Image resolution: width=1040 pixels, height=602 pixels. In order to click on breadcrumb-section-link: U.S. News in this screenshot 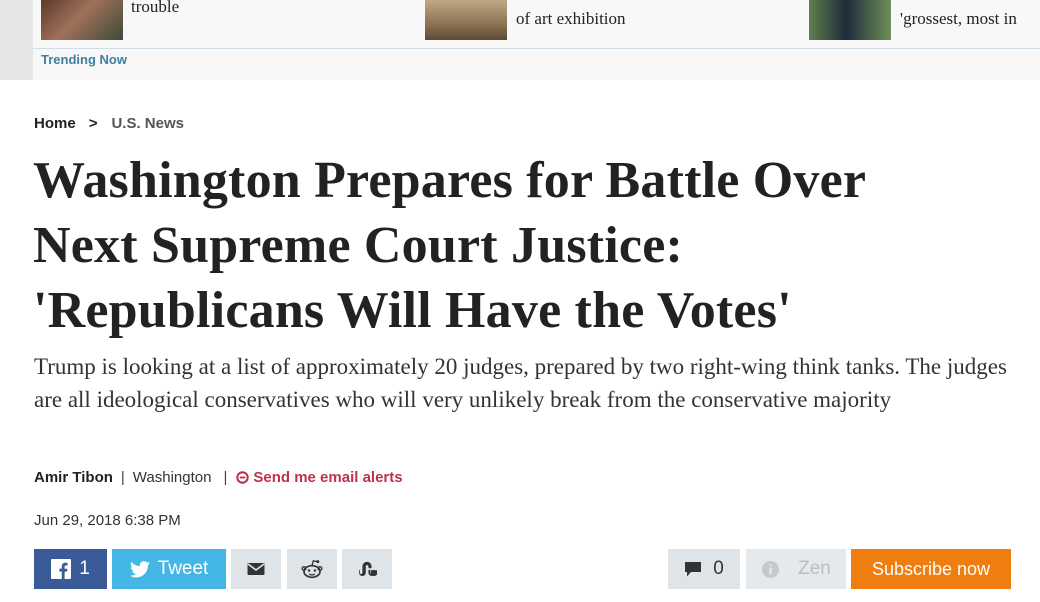, I will do `click(147, 123)`.